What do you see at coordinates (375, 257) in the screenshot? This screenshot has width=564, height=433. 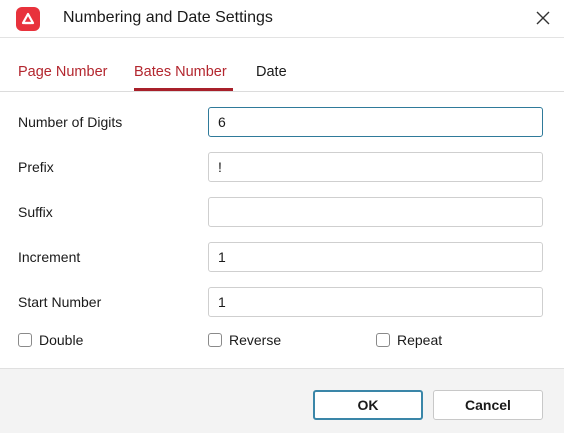 I see `increment-input: 1` at bounding box center [375, 257].